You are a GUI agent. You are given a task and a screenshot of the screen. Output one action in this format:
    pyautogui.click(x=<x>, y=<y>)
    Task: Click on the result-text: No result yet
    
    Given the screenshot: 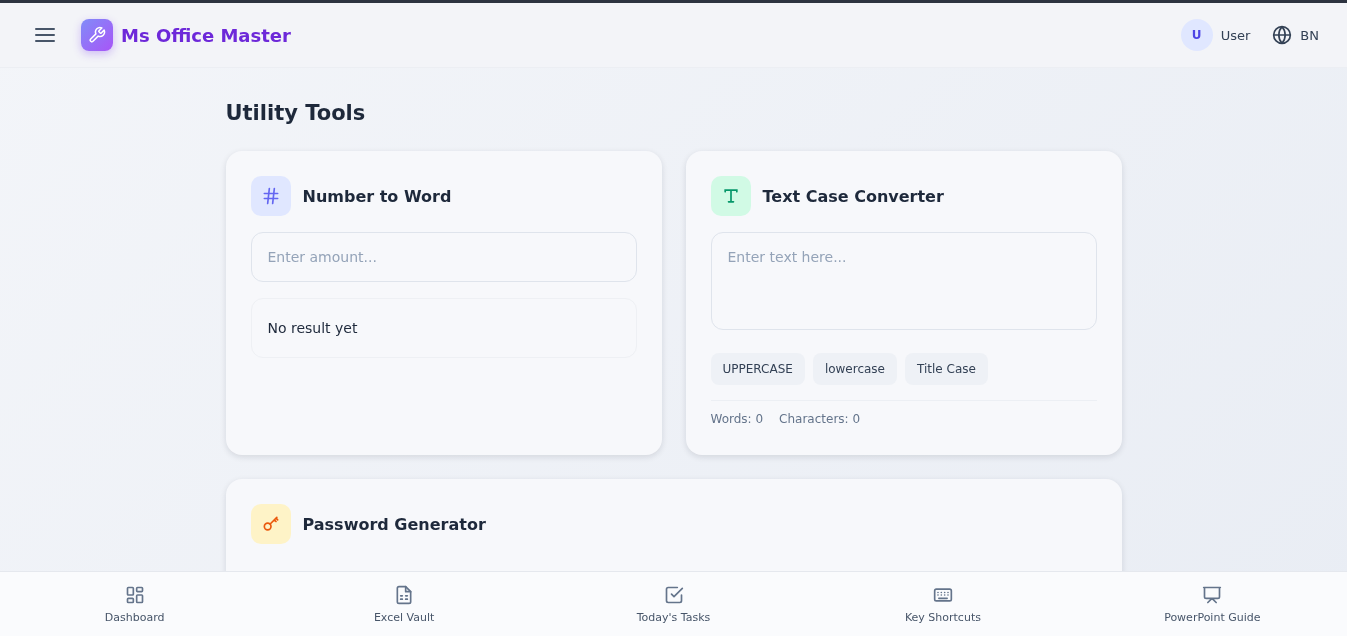 What is the action you would take?
    pyautogui.click(x=312, y=328)
    